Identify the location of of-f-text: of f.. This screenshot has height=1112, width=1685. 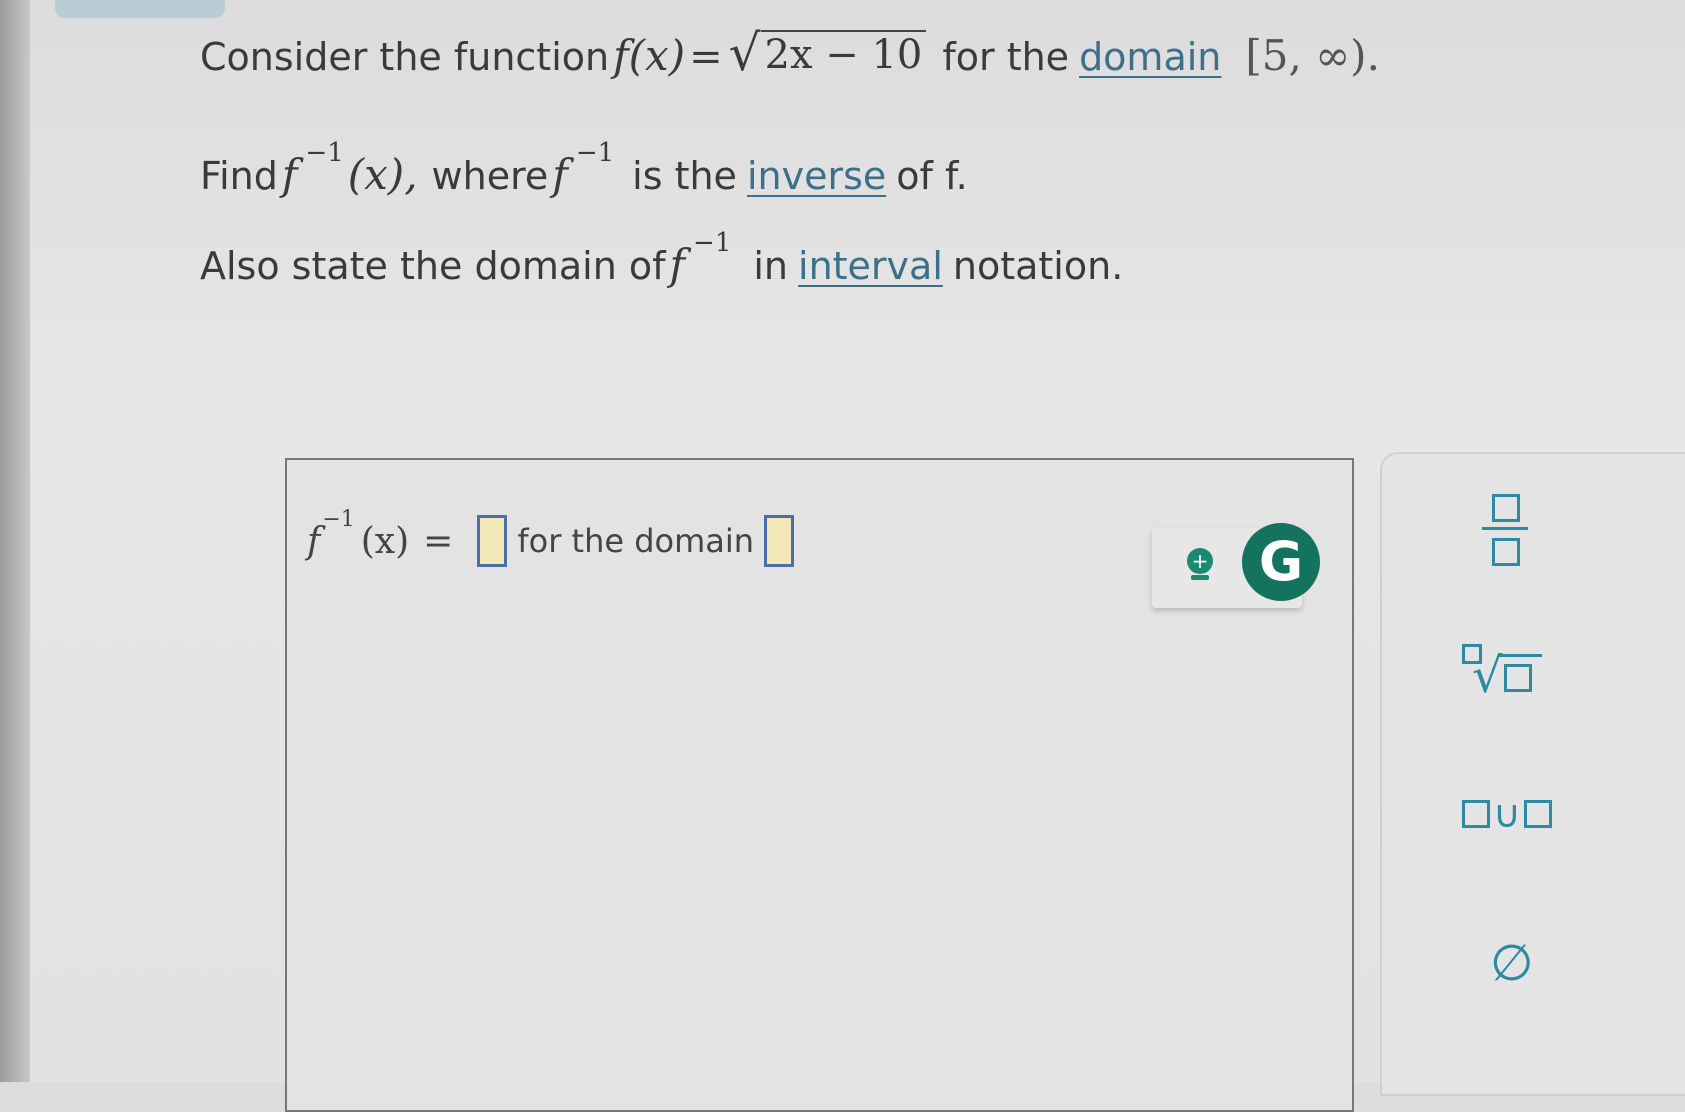
(932, 176).